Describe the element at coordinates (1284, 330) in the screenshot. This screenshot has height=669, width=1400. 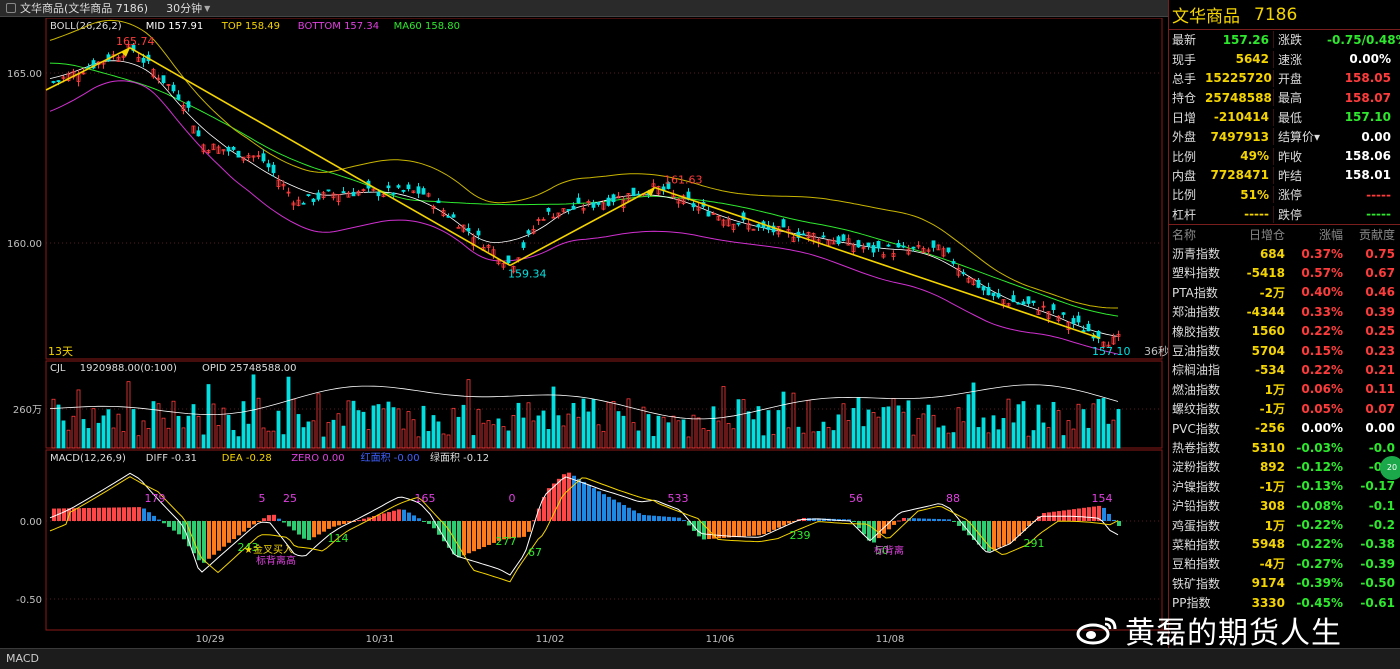
I see `index-row: 橡胶指数 1560 0.22% 0.25` at that location.